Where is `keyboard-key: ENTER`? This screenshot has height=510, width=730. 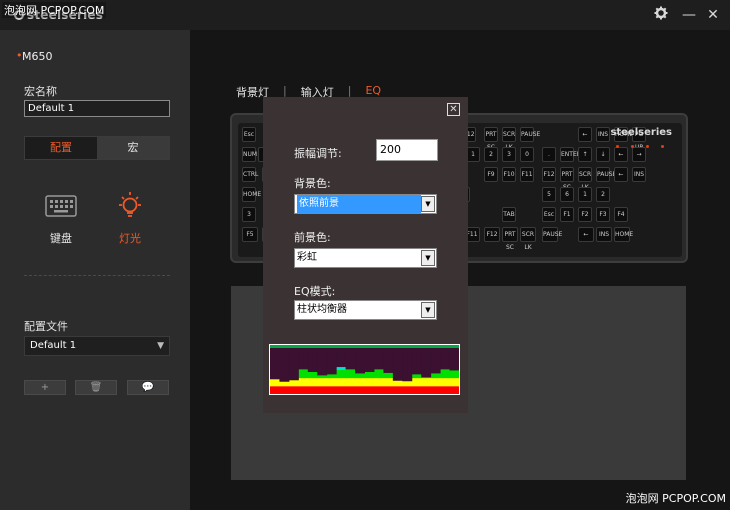 keyboard-key: ENTER is located at coordinates (570, 154).